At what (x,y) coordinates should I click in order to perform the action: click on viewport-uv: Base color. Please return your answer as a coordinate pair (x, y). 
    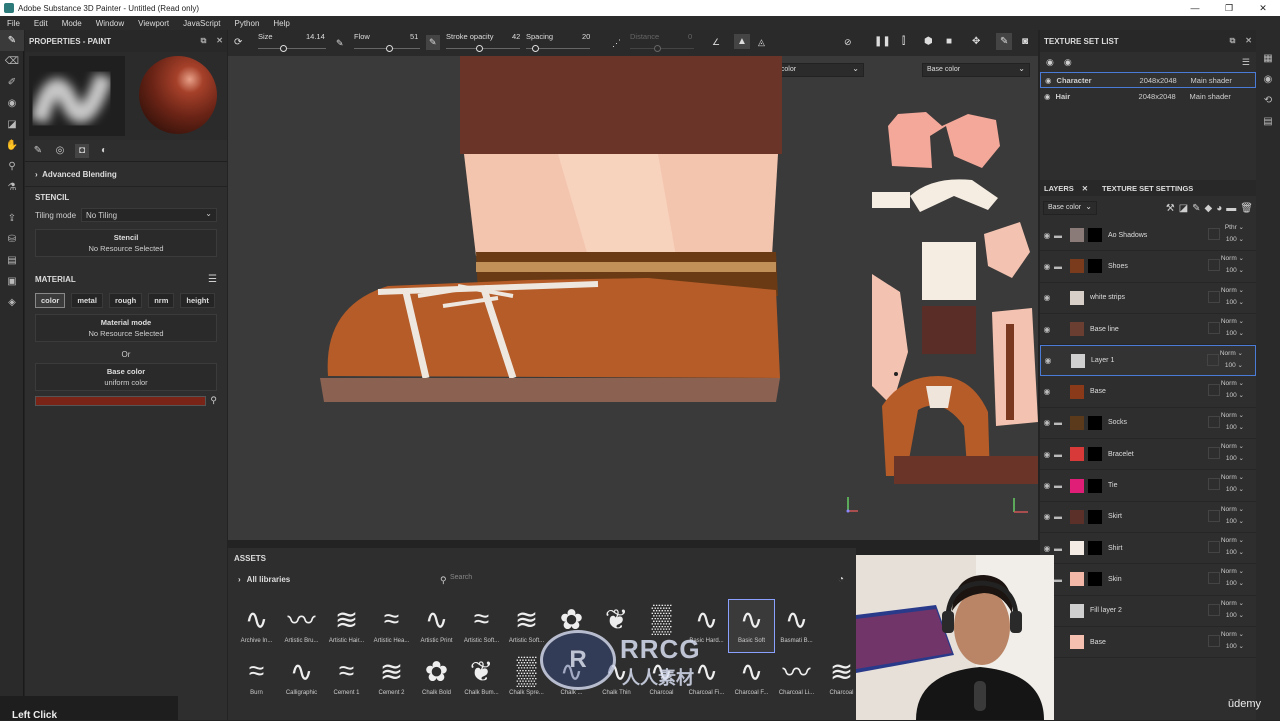
    Looking at the image, I should click on (955, 298).